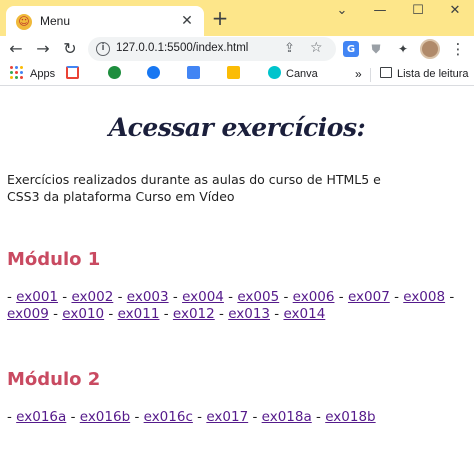  What do you see at coordinates (458, 49) in the screenshot?
I see `browser-menu-icon: ⋮` at bounding box center [458, 49].